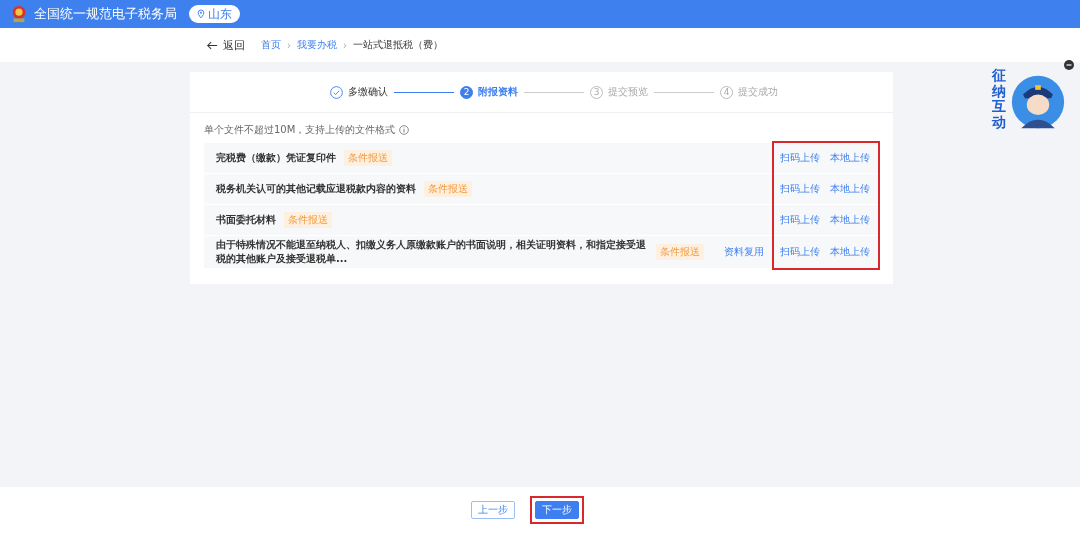  I want to click on material-name: 书面委托材料, so click(246, 220).